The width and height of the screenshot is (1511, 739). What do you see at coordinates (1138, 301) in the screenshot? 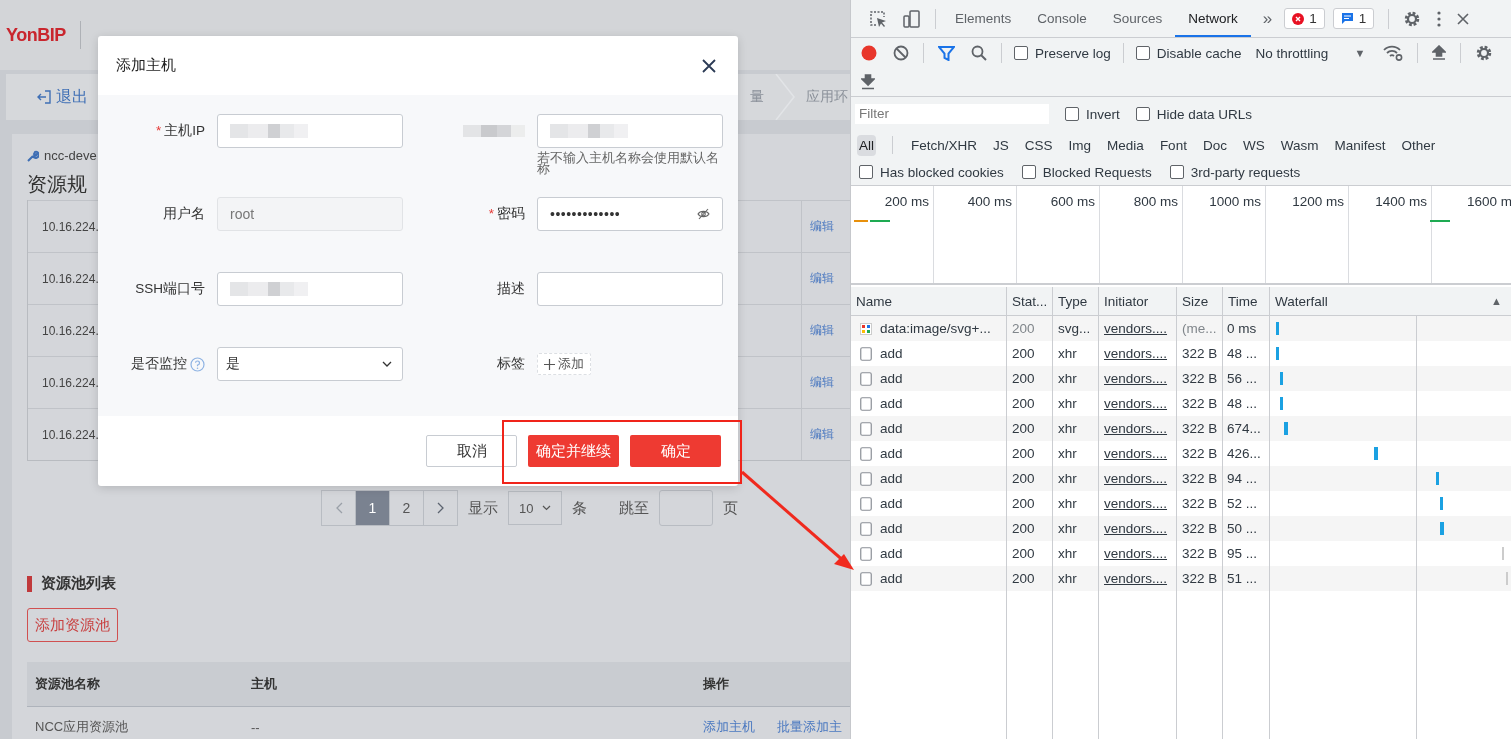
I see `column-header: Initiator` at bounding box center [1138, 301].